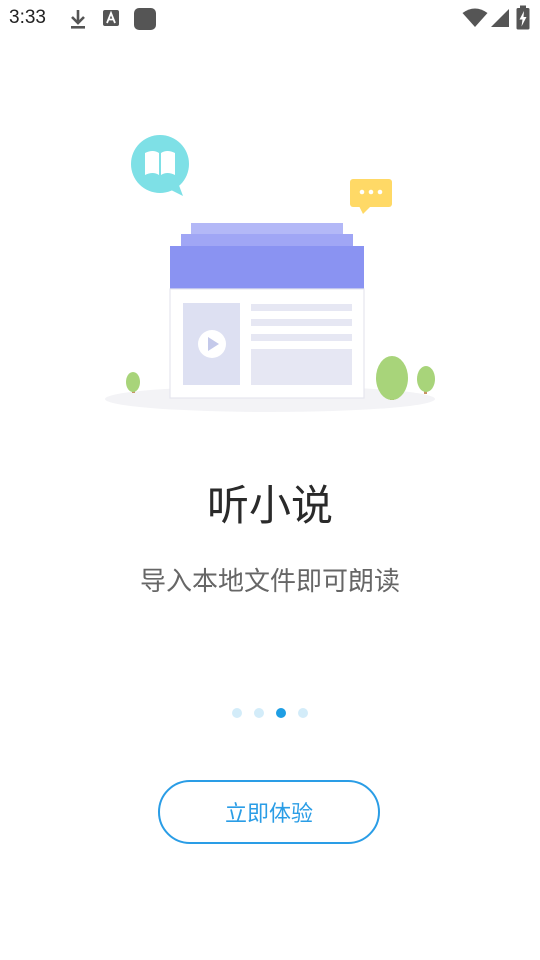  Describe the element at coordinates (270, 713) in the screenshot. I see `page-indicator` at that location.